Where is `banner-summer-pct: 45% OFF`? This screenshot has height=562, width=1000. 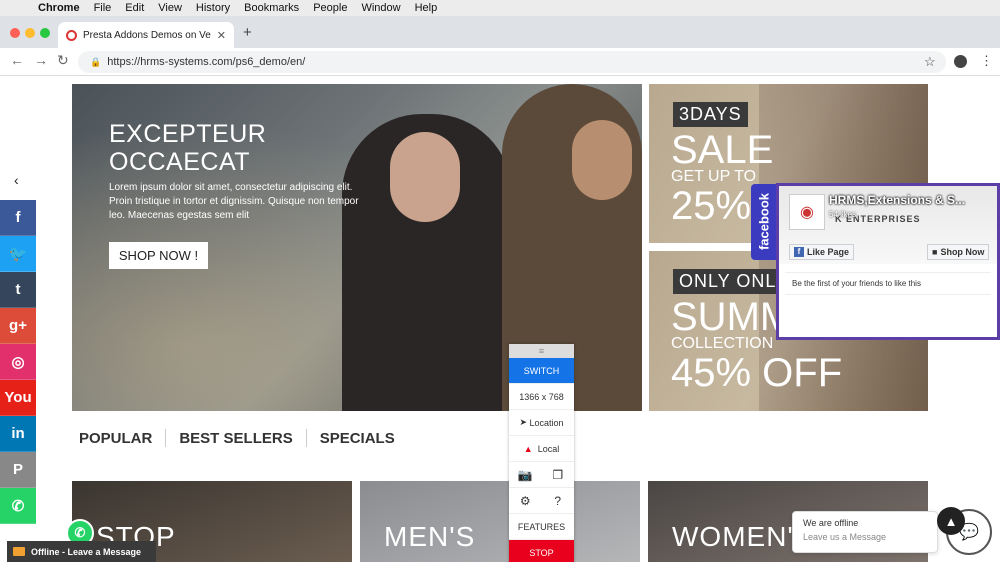 banner-summer-pct: 45% OFF is located at coordinates (757, 373).